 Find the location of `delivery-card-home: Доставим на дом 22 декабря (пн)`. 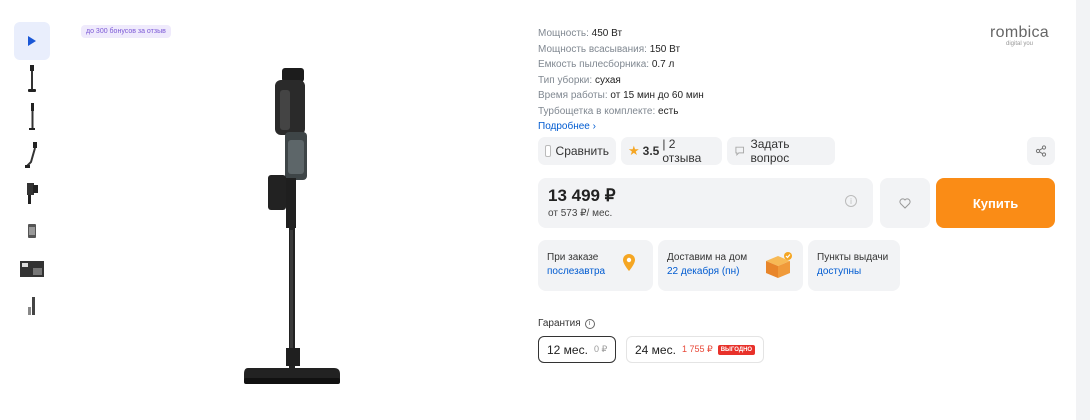

delivery-card-home: Доставим на дом 22 декабря (пн) is located at coordinates (730, 265).